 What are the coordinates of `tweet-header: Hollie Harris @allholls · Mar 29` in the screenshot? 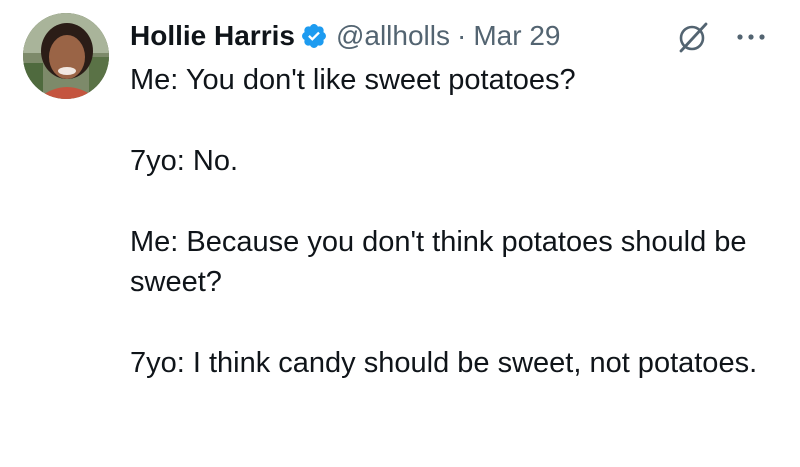 It's located at (345, 36).